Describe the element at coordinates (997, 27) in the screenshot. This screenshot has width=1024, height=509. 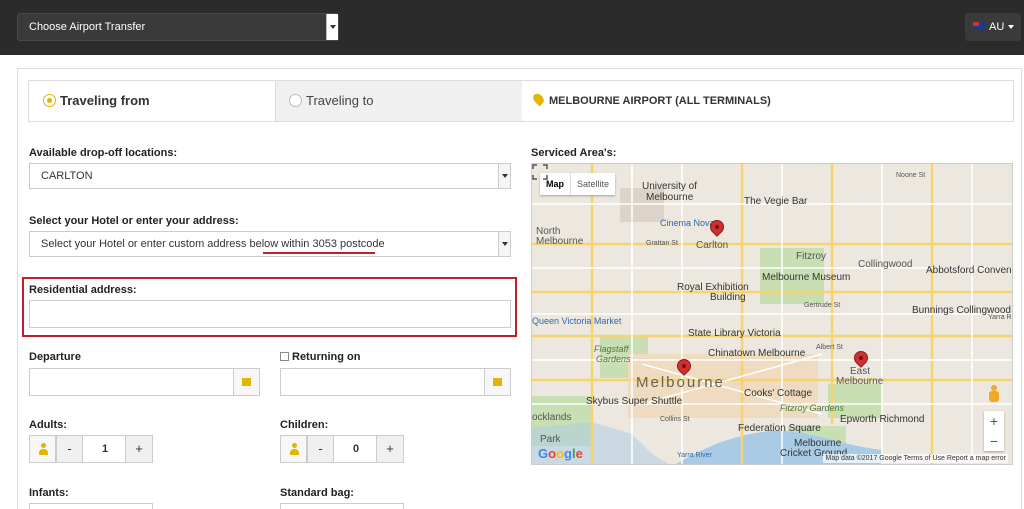
I see `language-value: AU` at that location.